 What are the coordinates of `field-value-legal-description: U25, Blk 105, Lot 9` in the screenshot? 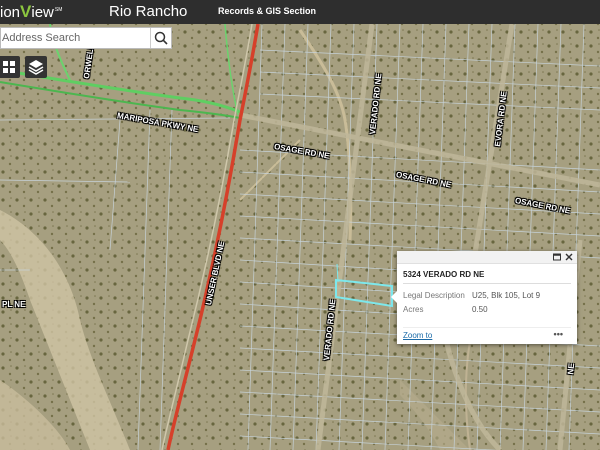 It's located at (506, 295).